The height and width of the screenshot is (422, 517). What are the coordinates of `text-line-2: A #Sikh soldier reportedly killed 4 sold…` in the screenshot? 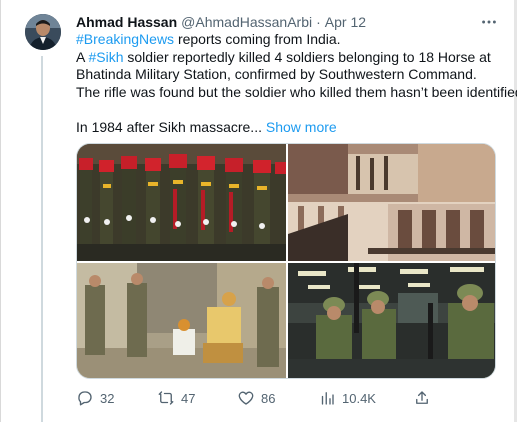 It's located at (291, 58).